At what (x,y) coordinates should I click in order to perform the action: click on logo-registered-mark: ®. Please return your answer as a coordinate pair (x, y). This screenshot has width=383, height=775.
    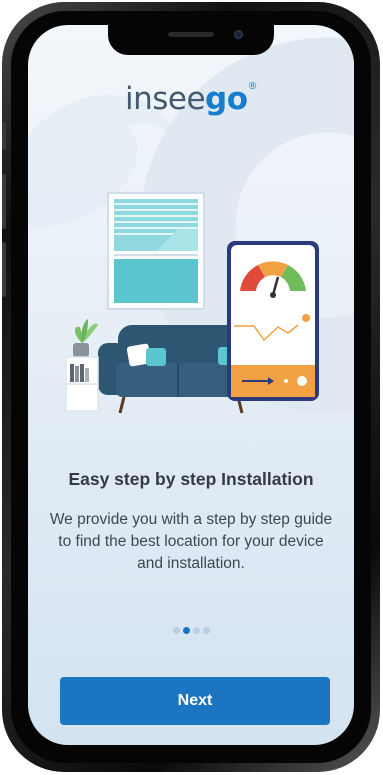
    Looking at the image, I should click on (252, 86).